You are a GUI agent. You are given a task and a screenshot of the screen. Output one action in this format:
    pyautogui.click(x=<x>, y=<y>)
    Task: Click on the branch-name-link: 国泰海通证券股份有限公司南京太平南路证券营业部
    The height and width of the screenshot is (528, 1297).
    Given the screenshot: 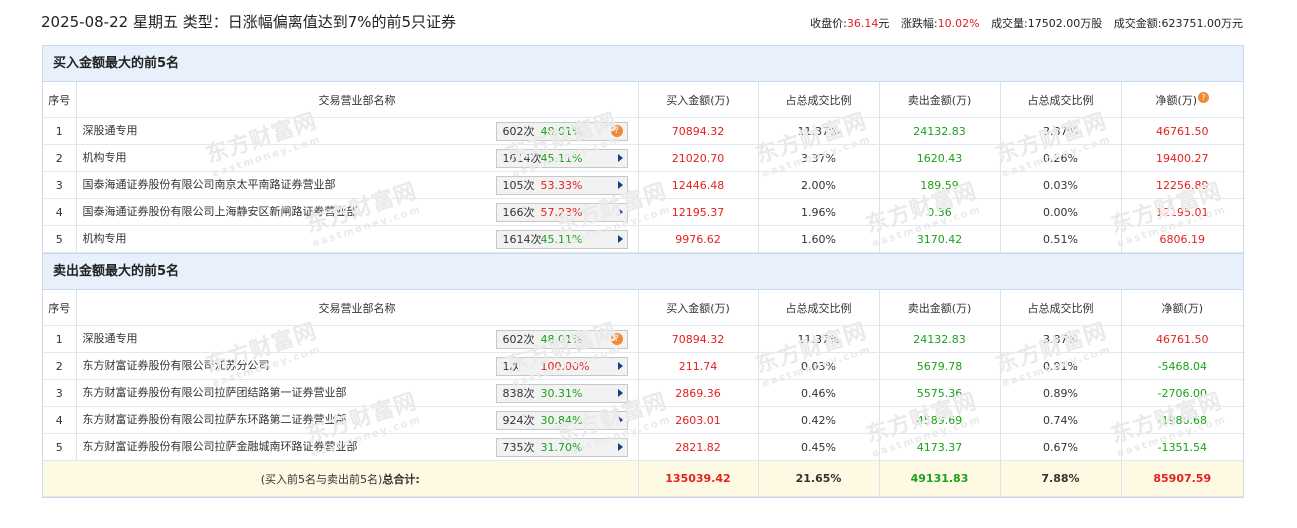 What is the action you would take?
    pyautogui.click(x=209, y=184)
    